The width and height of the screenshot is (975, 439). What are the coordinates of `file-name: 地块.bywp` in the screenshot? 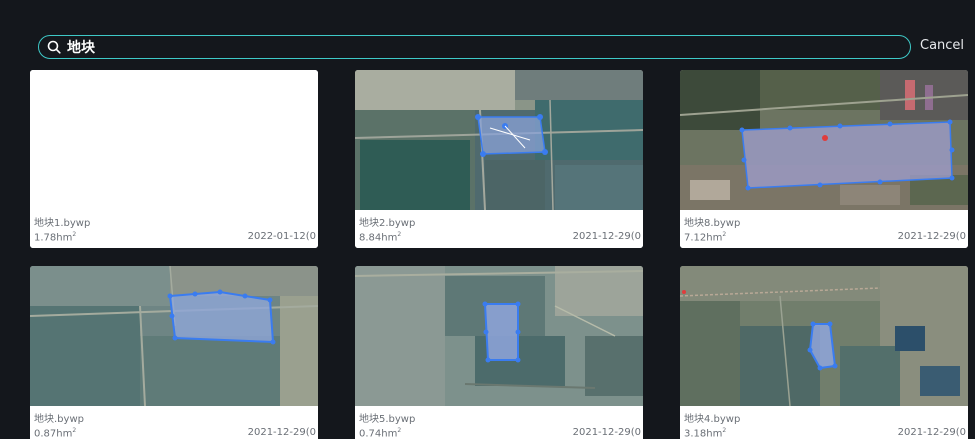 It's located at (59, 419).